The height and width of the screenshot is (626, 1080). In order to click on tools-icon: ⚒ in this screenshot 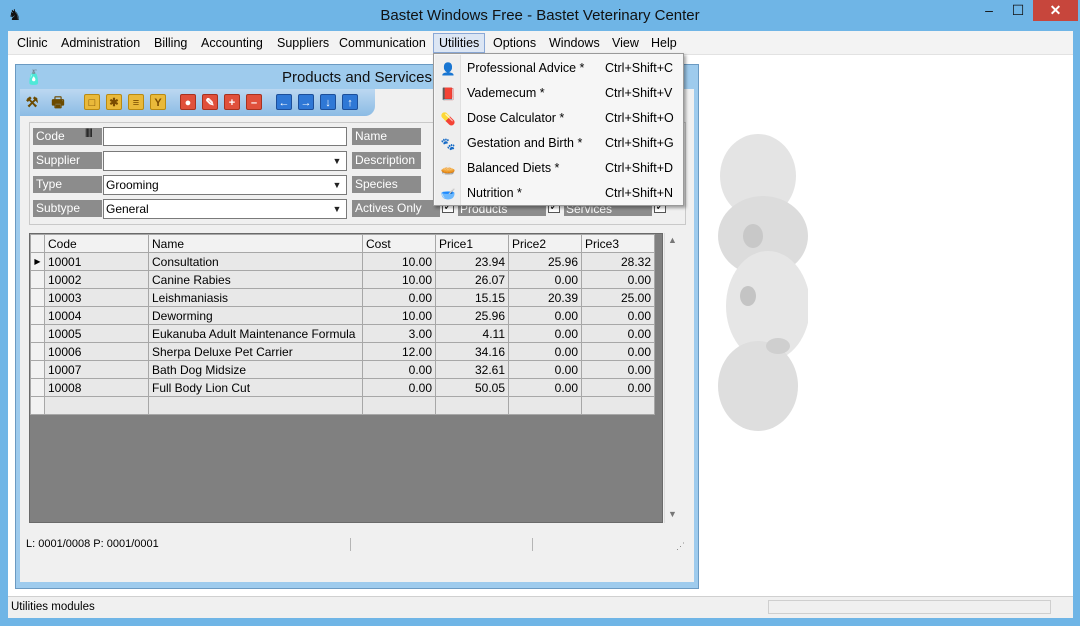, I will do `click(32, 102)`.